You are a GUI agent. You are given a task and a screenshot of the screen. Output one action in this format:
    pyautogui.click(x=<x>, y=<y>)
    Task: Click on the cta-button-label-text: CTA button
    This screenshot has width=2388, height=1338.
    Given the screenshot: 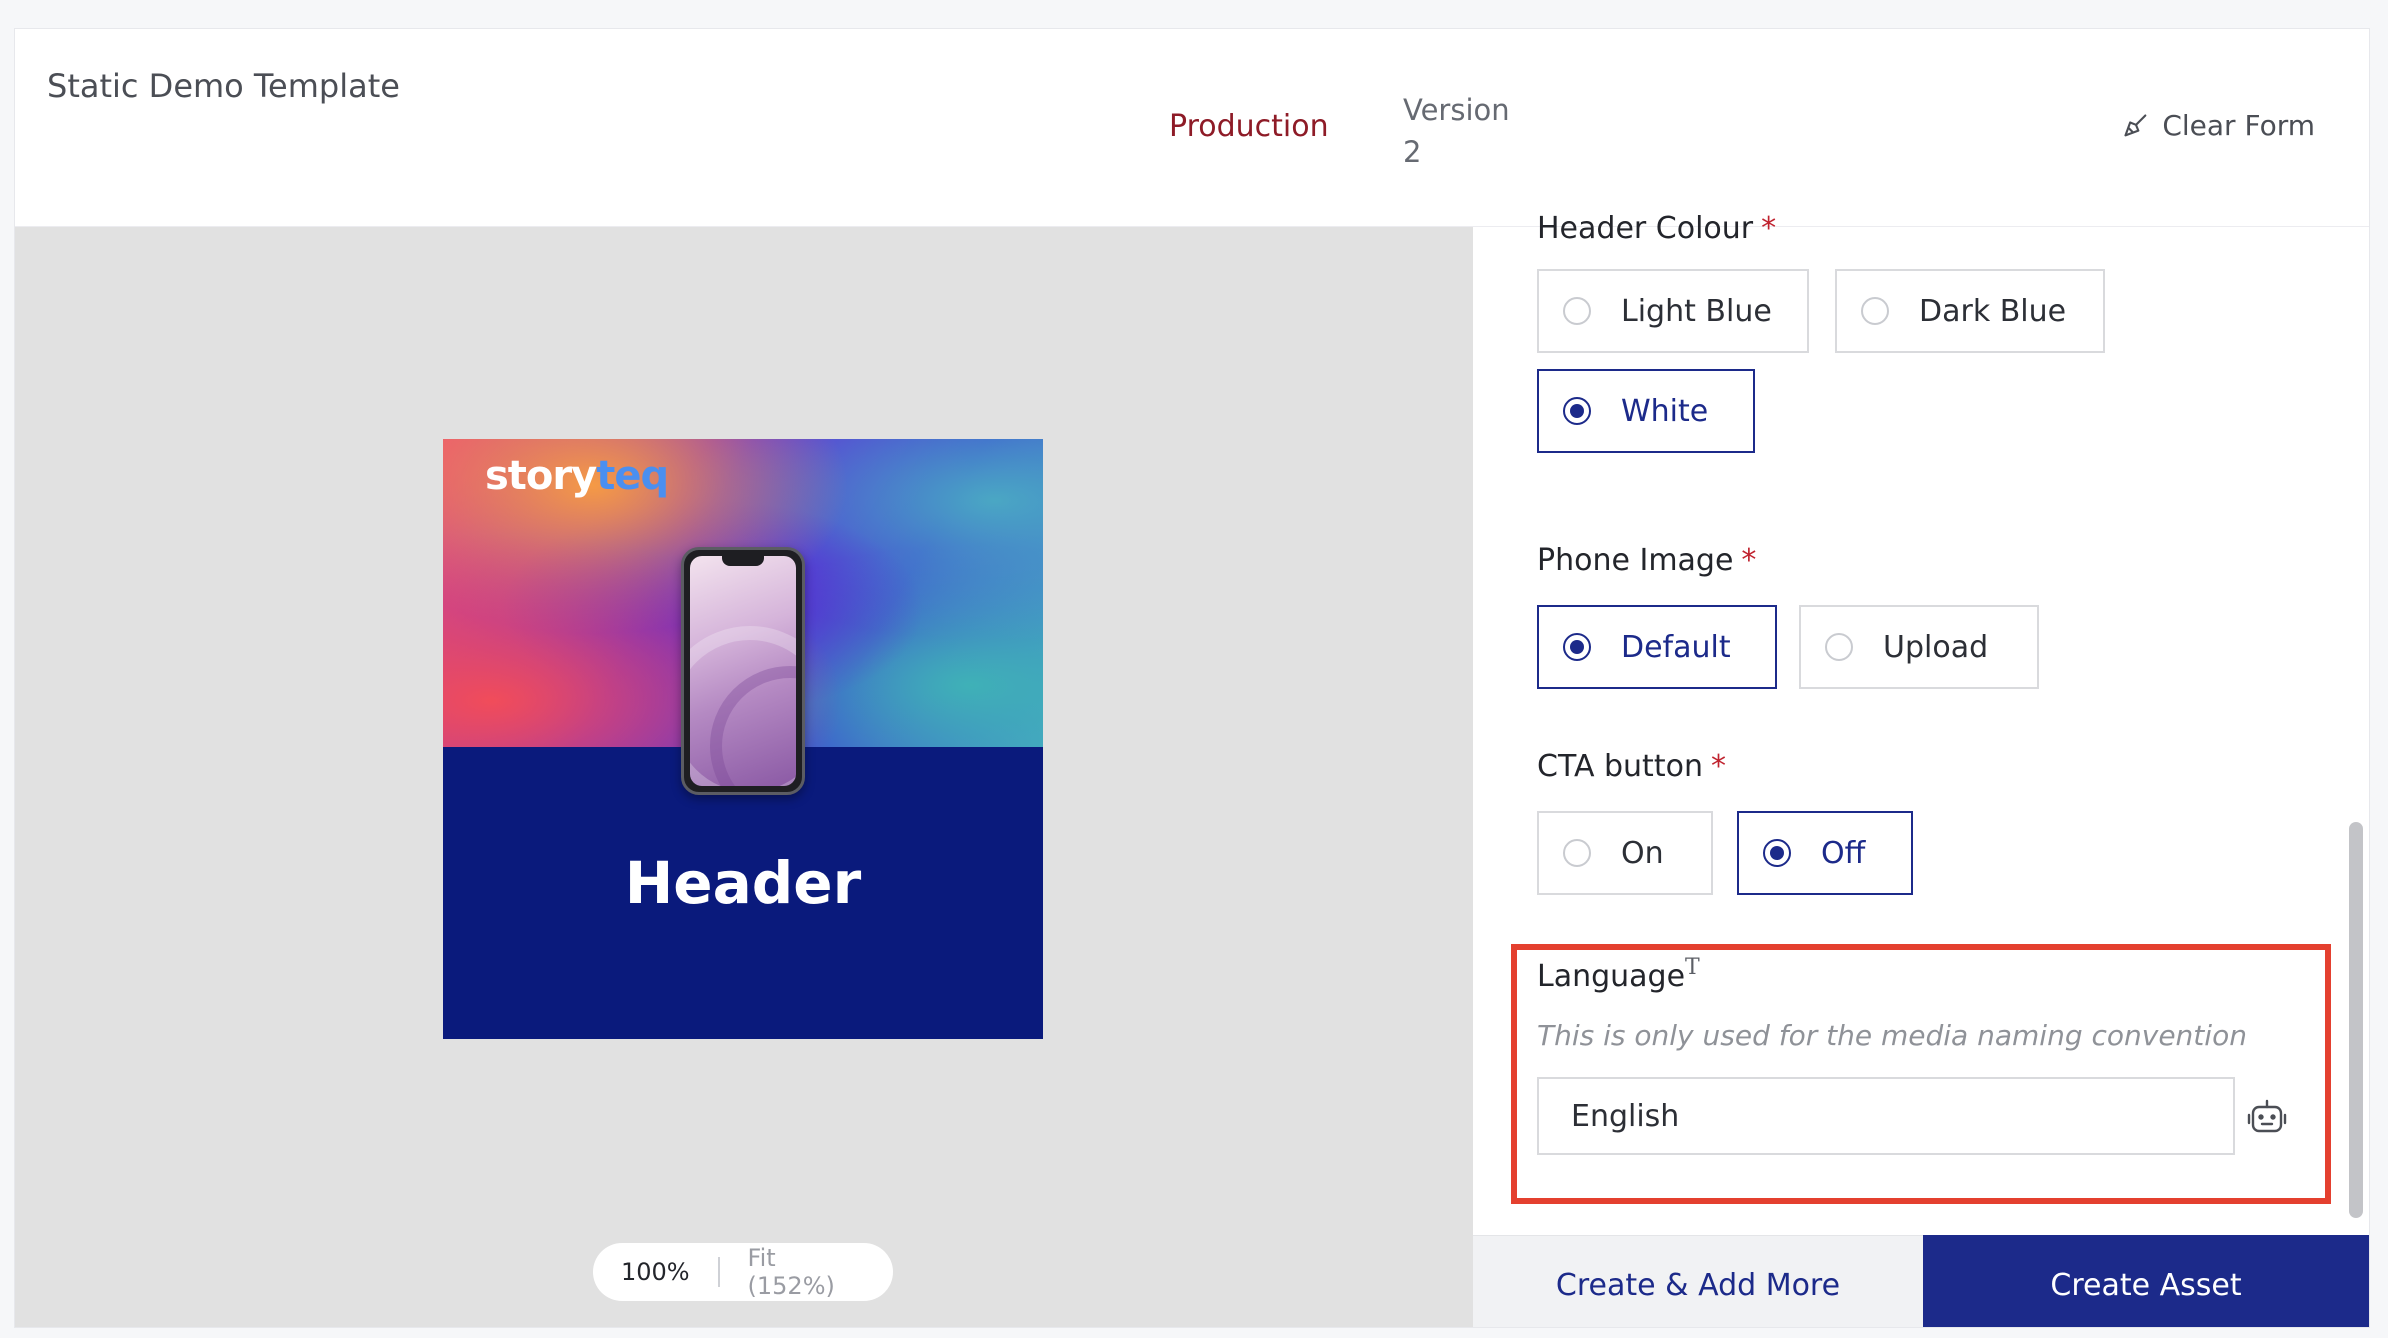 What is the action you would take?
    pyautogui.click(x=1620, y=766)
    